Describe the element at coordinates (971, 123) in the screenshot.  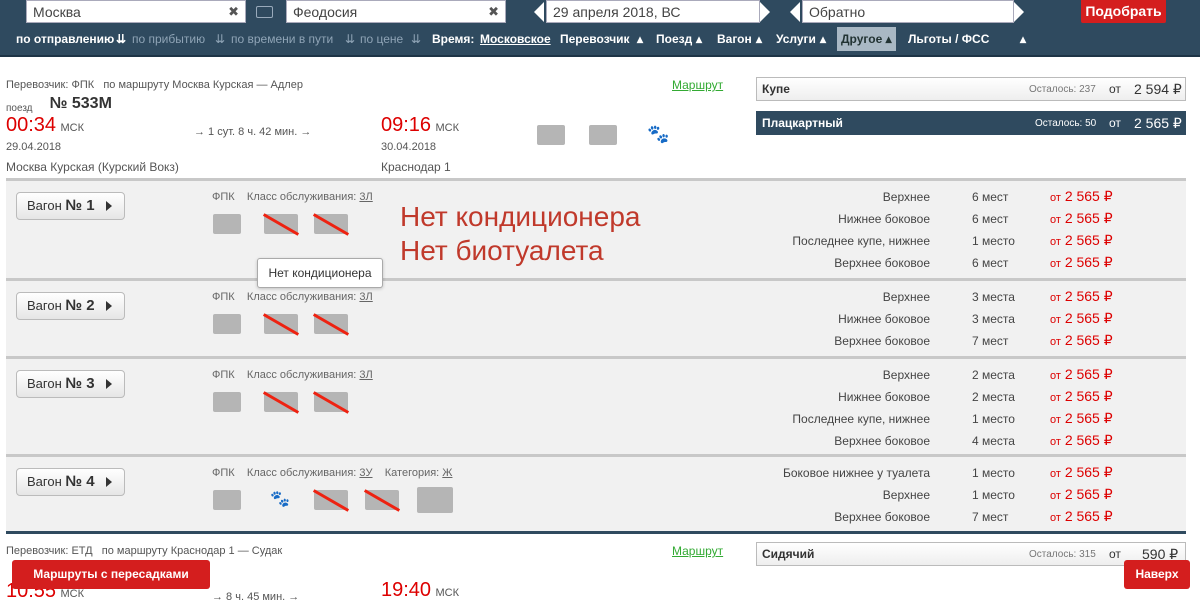
I see `class-platskart: Плацкартный Осталось: 50 от 2 565 ₽` at that location.